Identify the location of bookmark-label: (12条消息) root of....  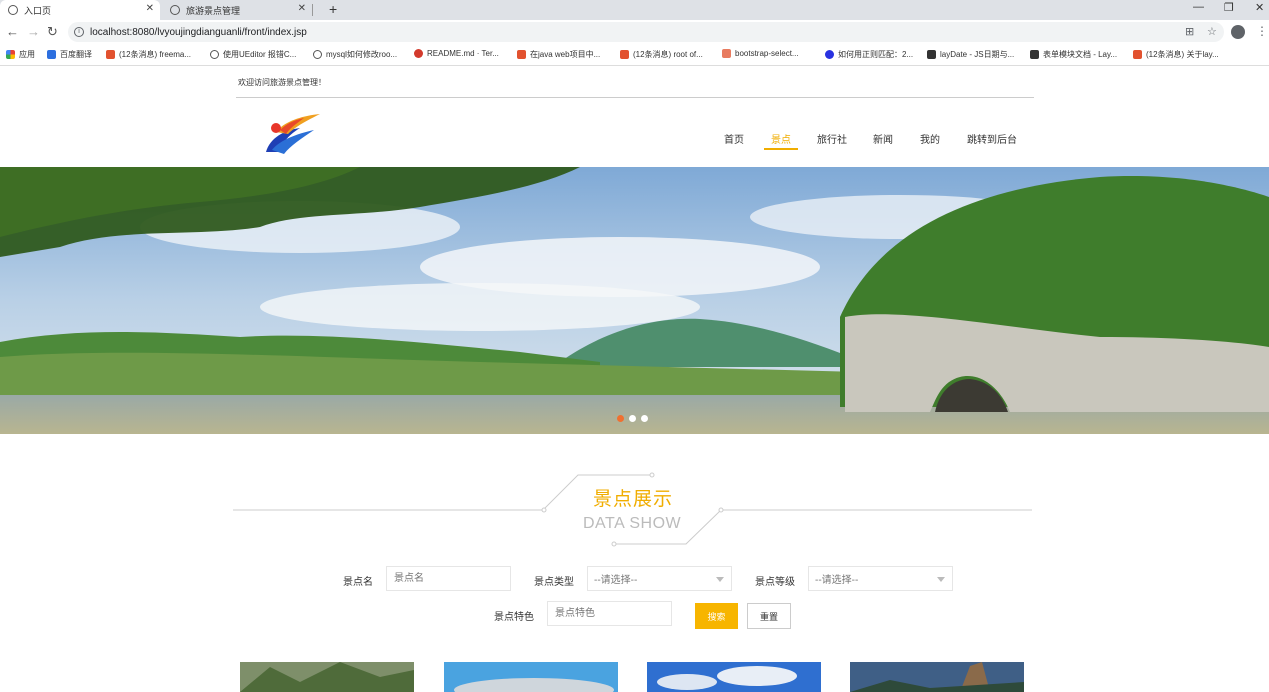
(668, 54).